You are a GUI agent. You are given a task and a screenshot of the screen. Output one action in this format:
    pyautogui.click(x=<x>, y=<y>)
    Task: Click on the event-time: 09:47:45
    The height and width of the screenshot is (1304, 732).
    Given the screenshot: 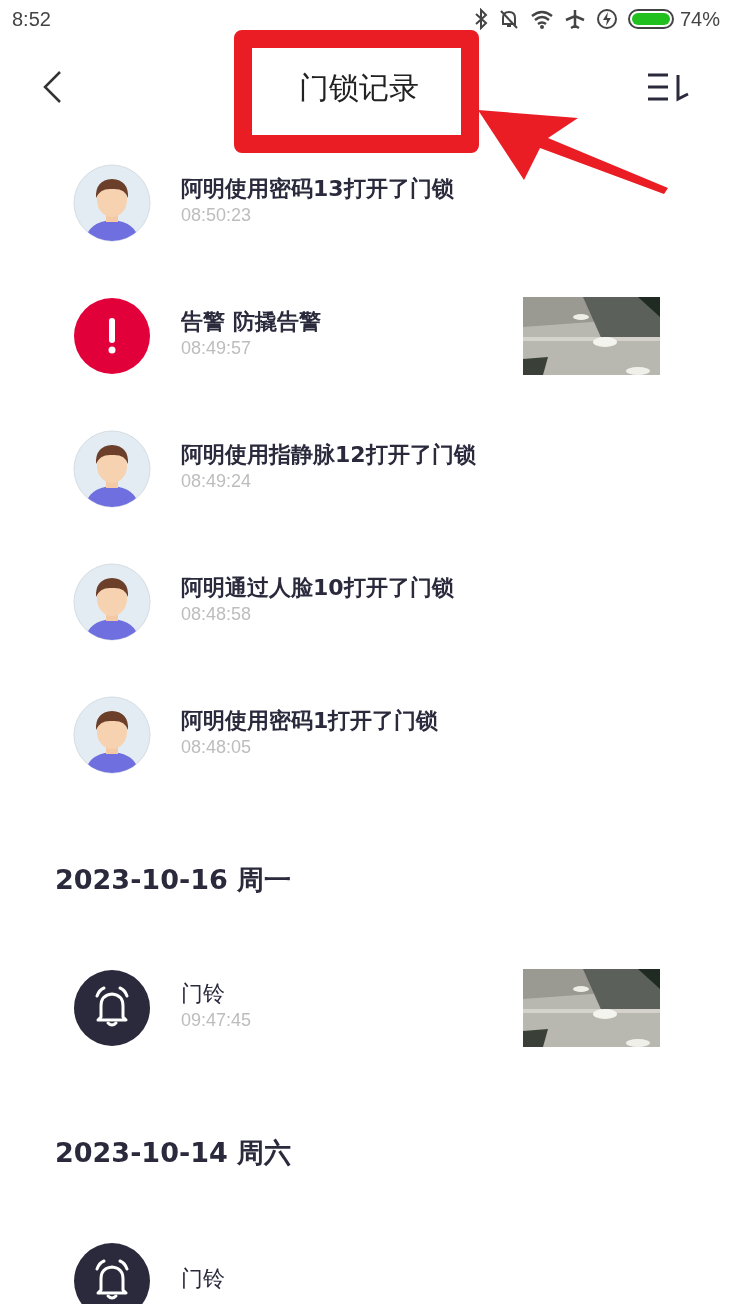 What is the action you would take?
    pyautogui.click(x=217, y=1020)
    